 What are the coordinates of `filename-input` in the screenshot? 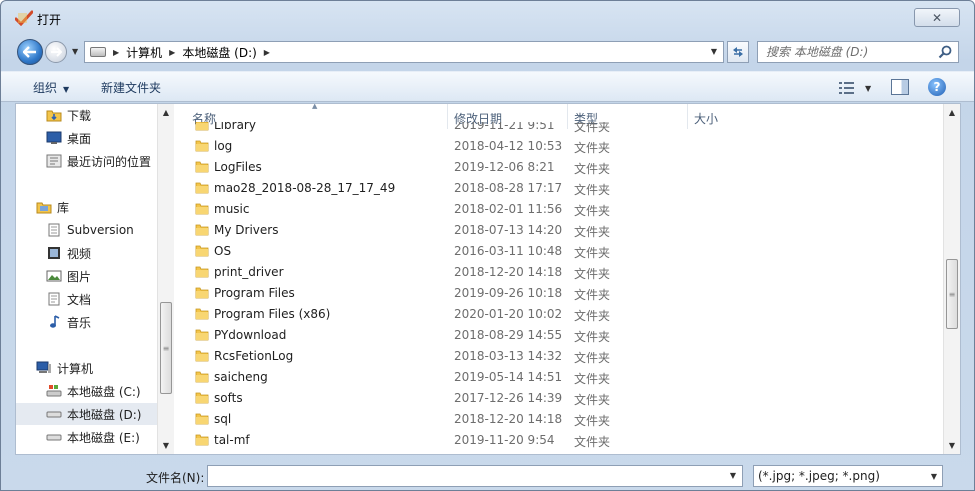 It's located at (458, 476).